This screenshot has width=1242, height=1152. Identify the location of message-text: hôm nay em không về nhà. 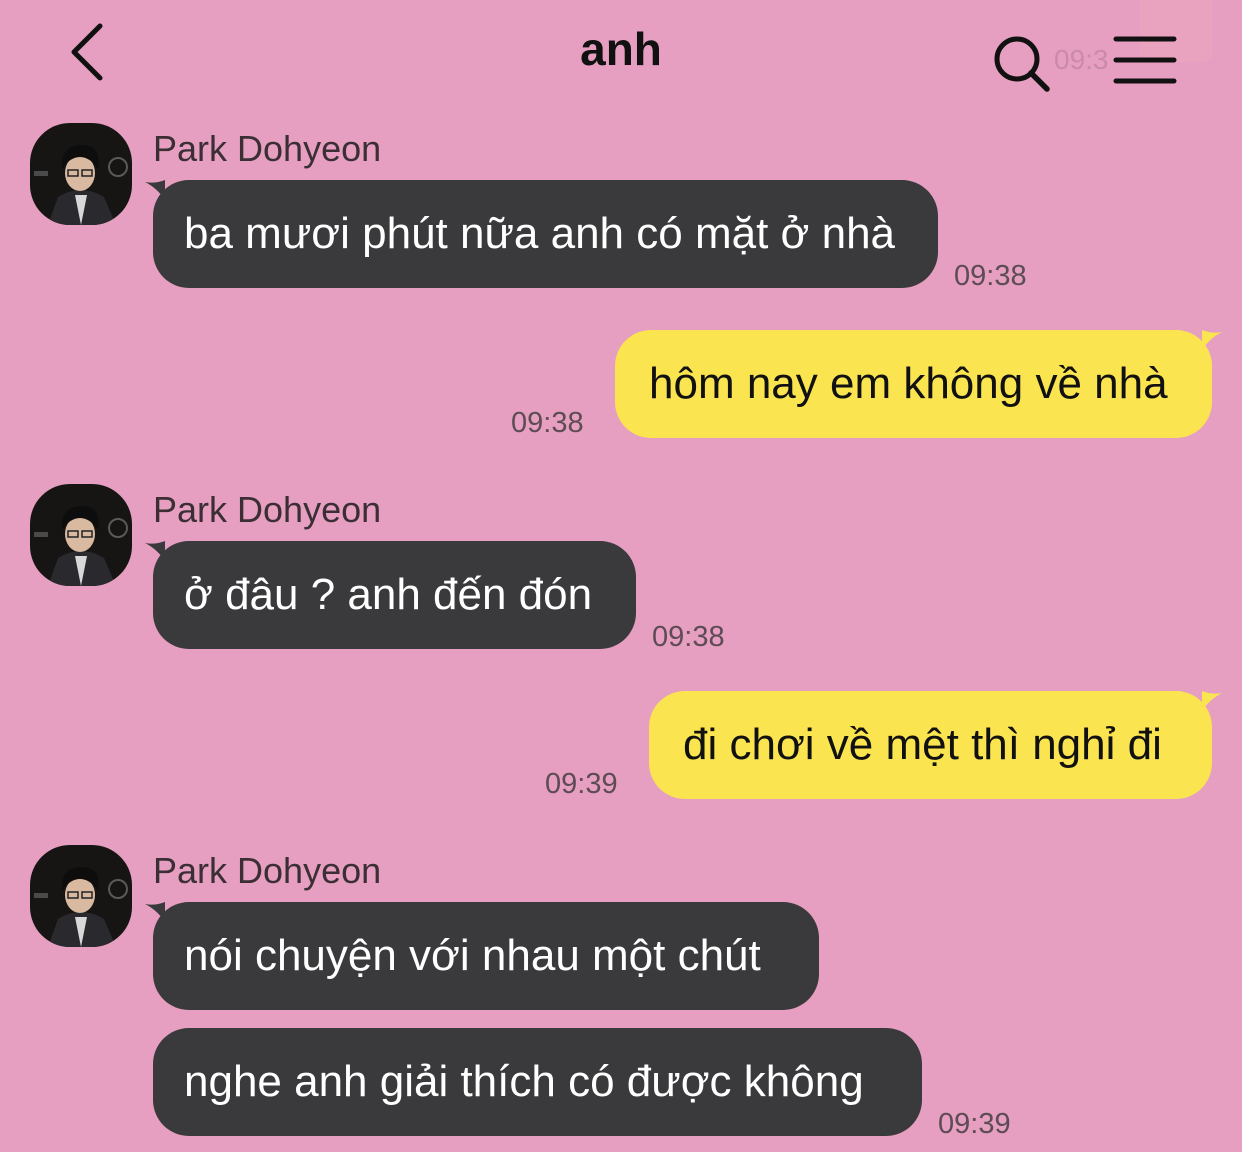
(908, 383).